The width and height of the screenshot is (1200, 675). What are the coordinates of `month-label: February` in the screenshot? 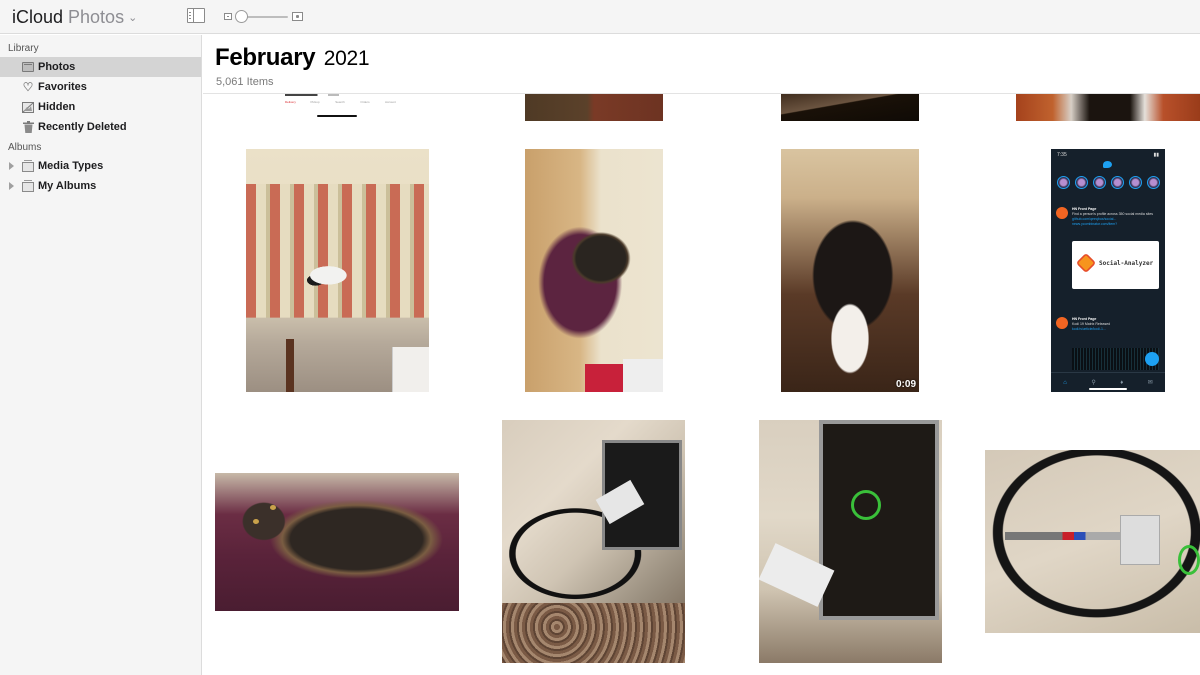 It's located at (265, 57).